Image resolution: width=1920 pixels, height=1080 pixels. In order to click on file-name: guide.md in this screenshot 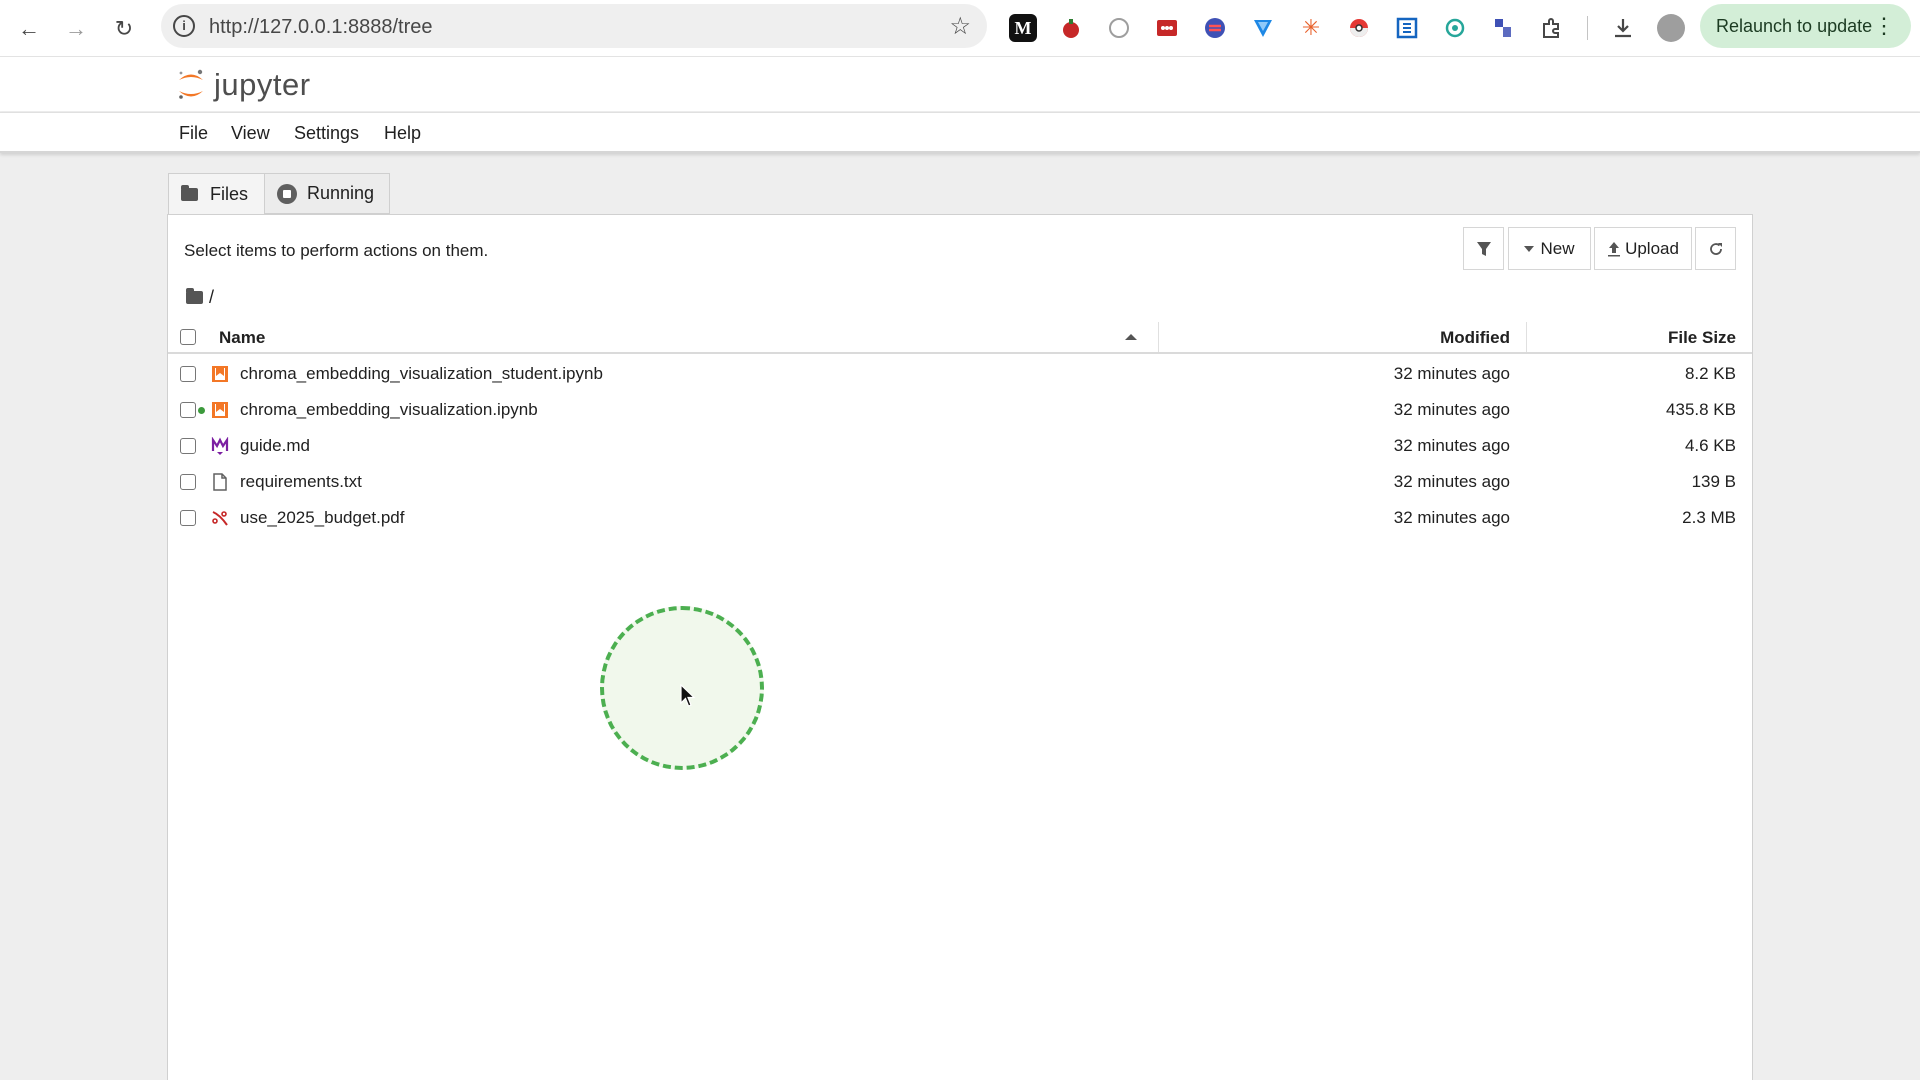, I will do `click(275, 446)`.